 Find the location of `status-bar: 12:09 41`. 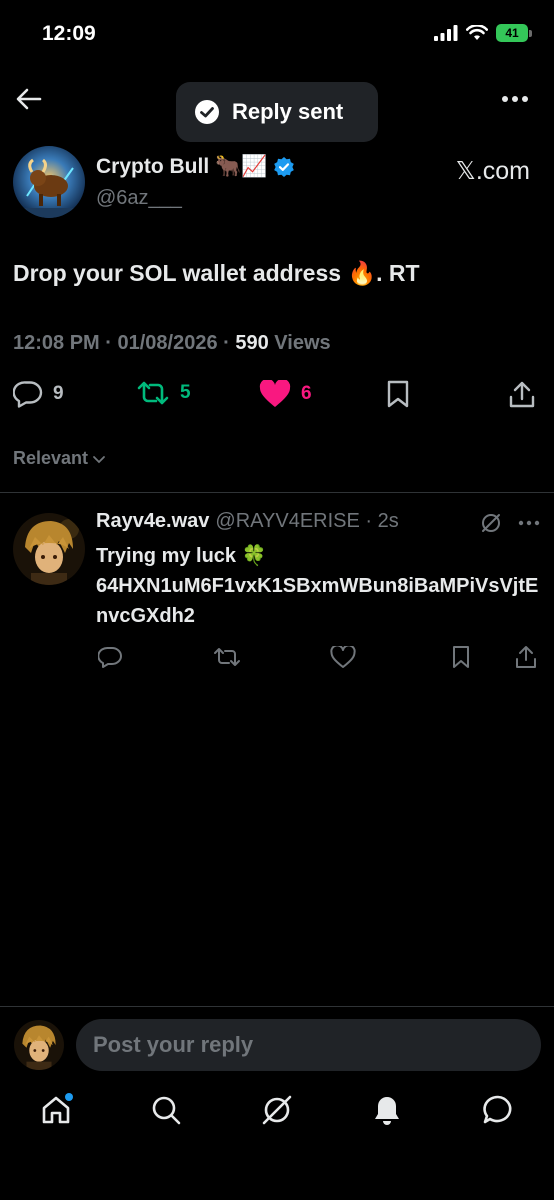

status-bar: 12:09 41 is located at coordinates (277, 35).